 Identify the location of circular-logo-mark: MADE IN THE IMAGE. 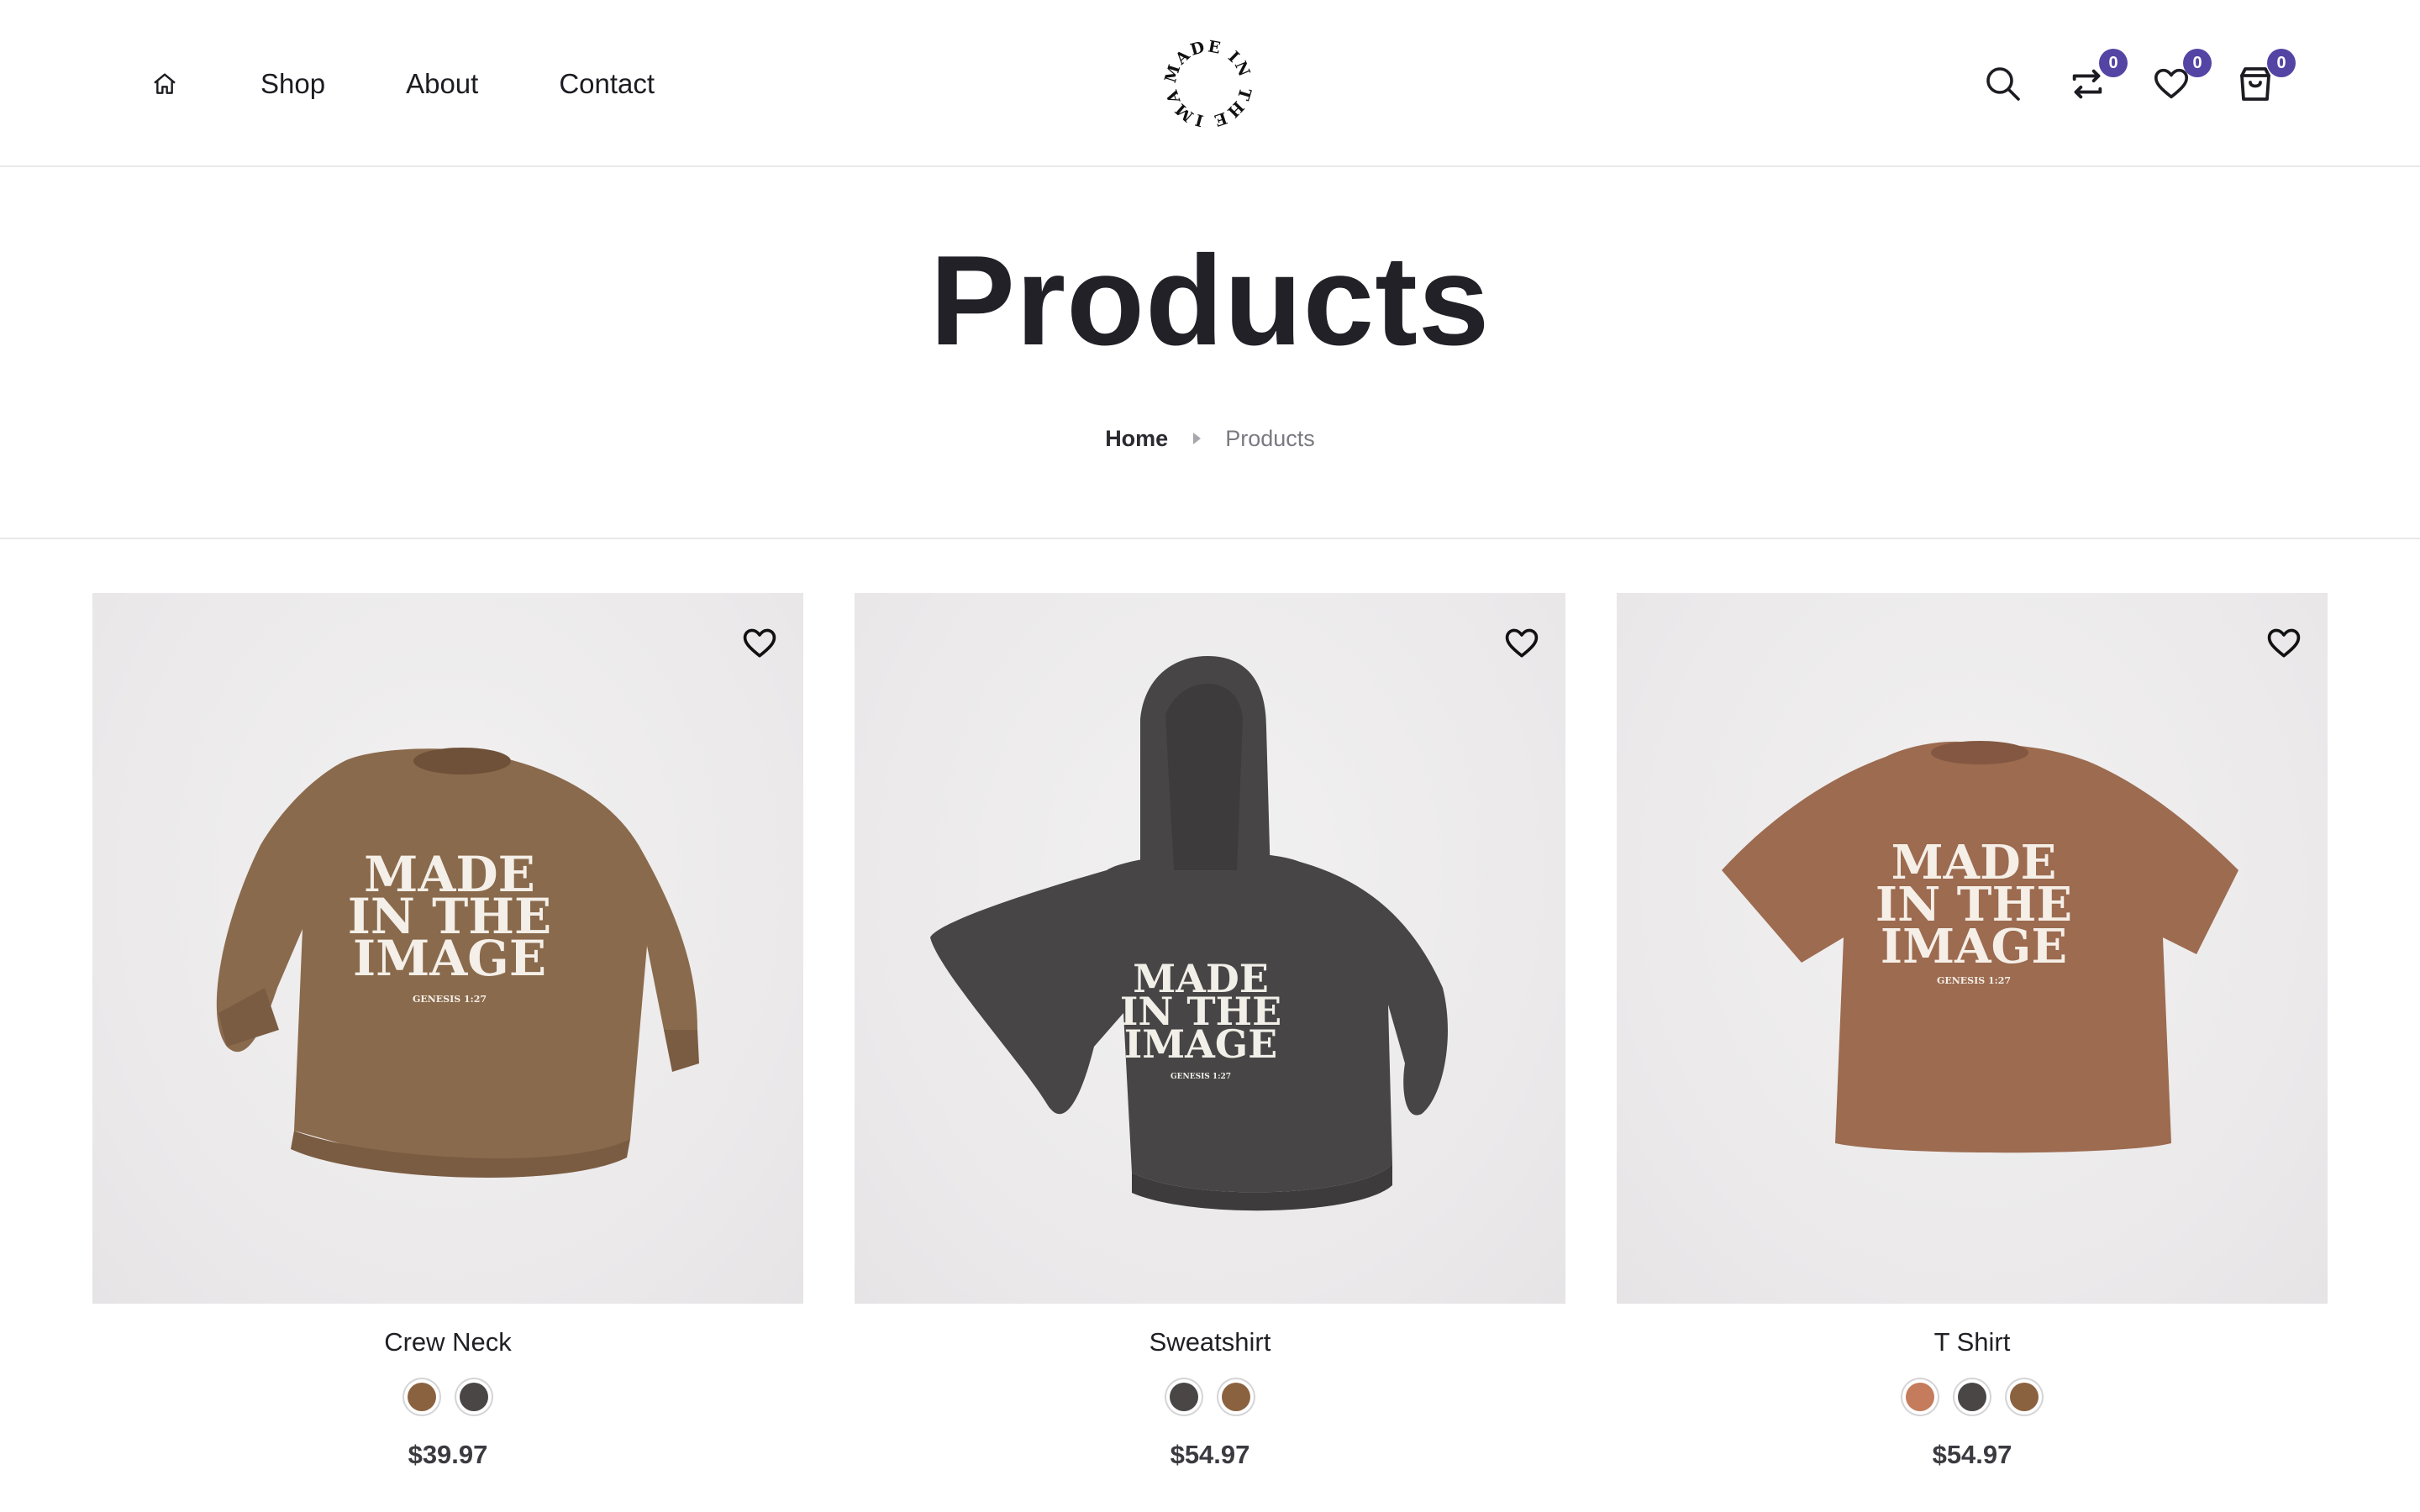
(1204, 76).